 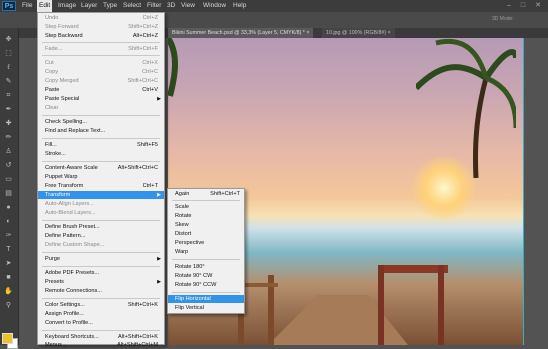 I want to click on submenu-item-rotate-90-cw: Rotate 90° CW, so click(x=206, y=276).